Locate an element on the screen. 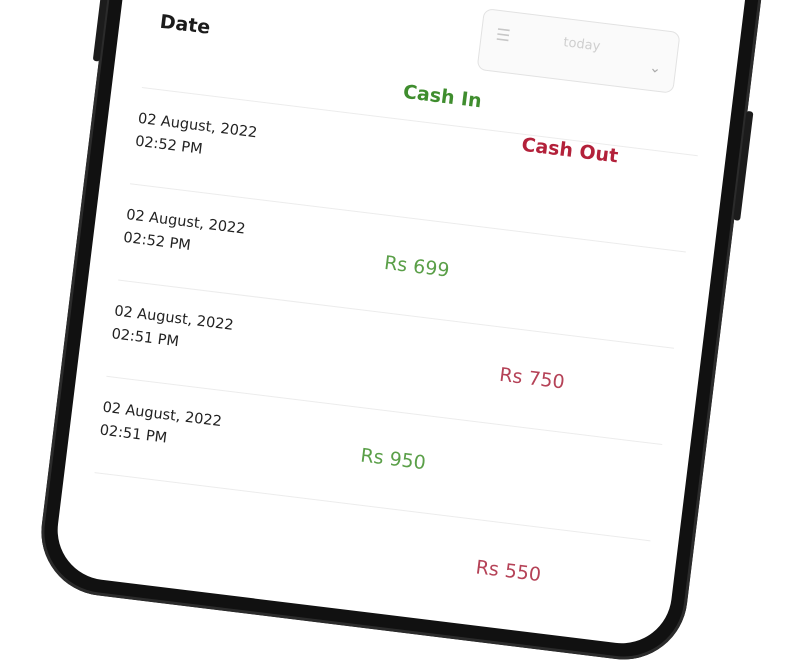  date-column-header: Date is located at coordinates (185, 24).